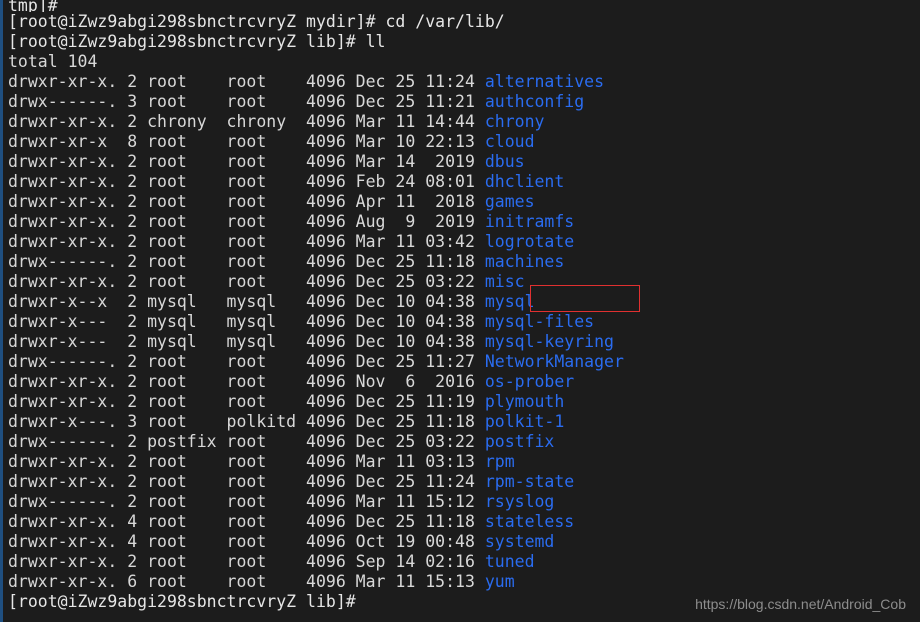 This screenshot has height=622, width=920. Describe the element at coordinates (534, 101) in the screenshot. I see `listing-row-name: authconfig` at that location.